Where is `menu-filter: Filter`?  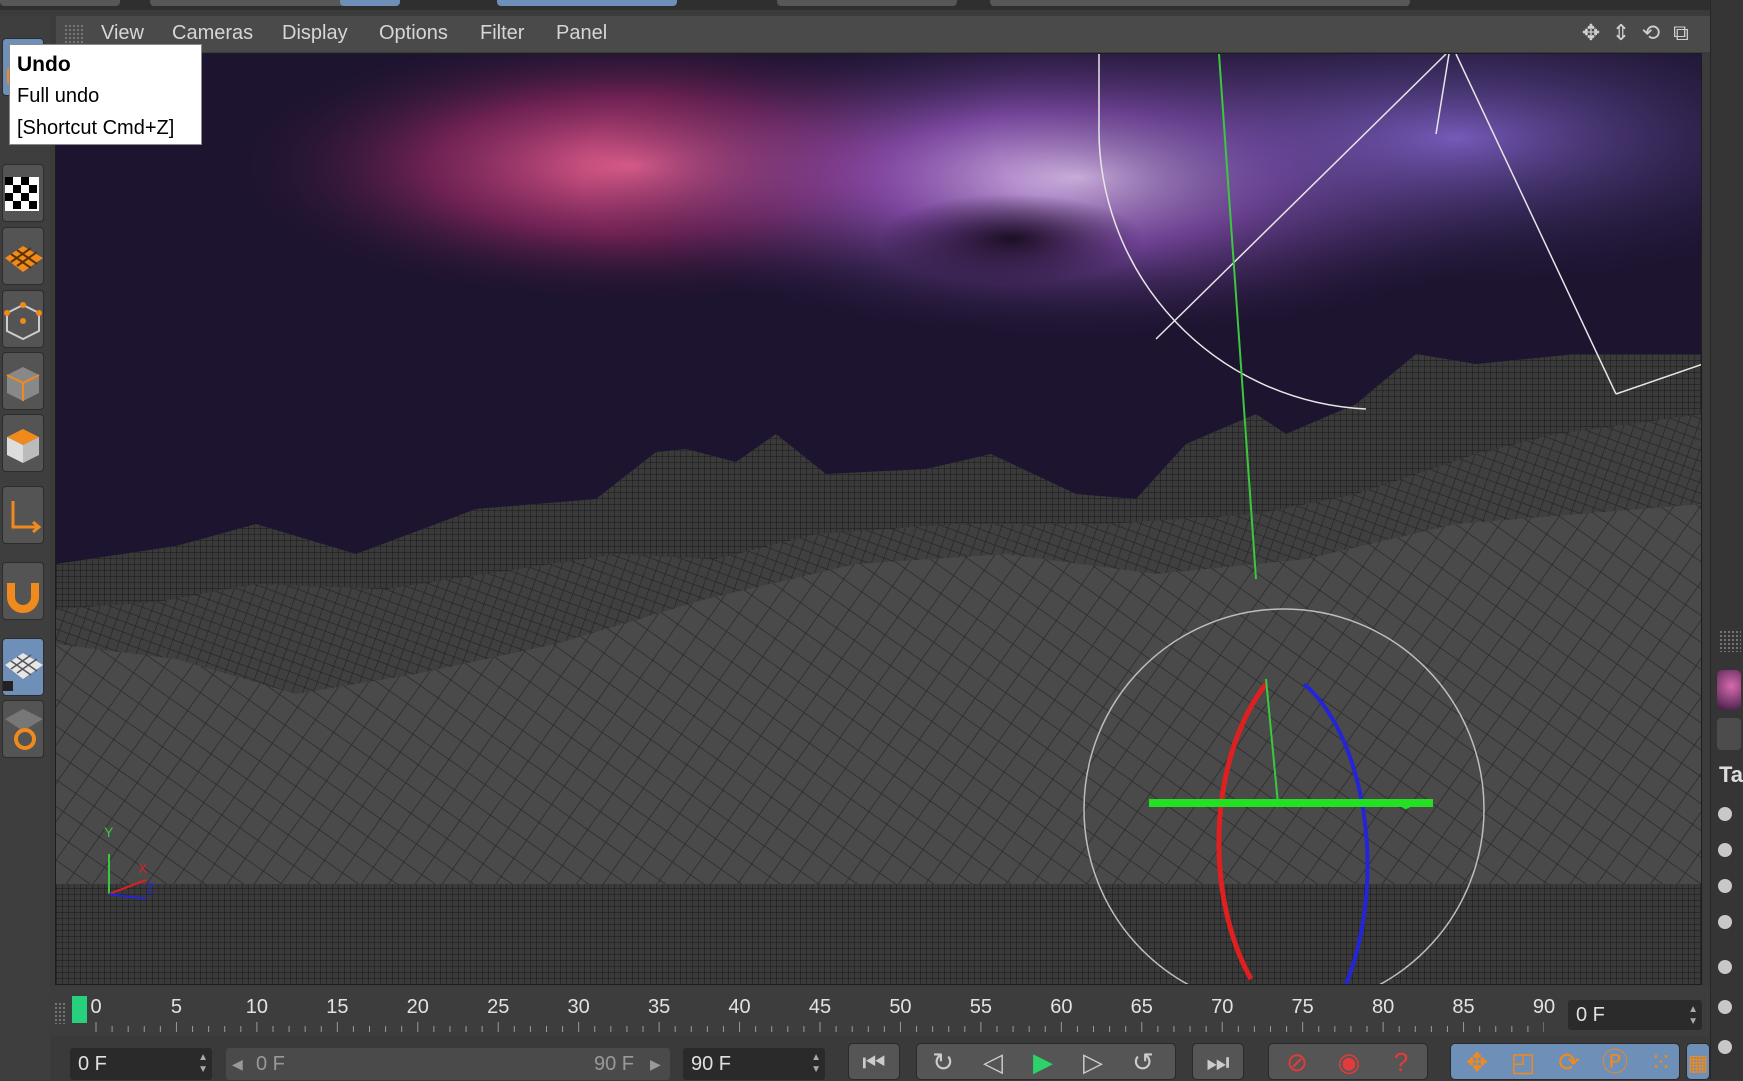 menu-filter: Filter is located at coordinates (502, 33).